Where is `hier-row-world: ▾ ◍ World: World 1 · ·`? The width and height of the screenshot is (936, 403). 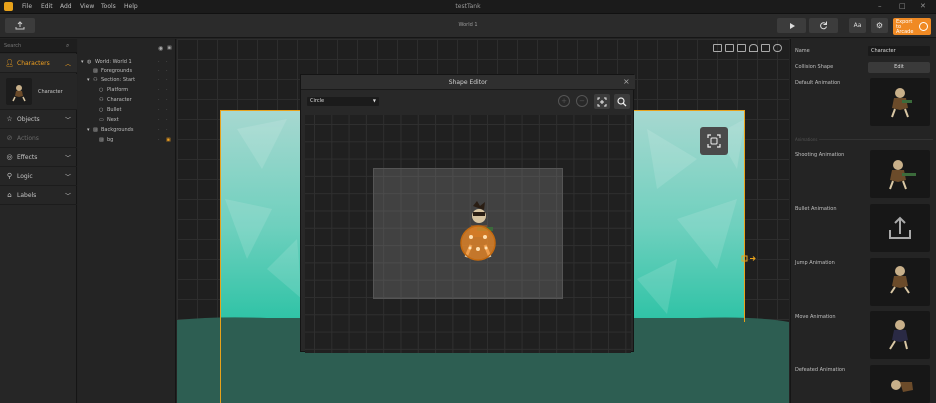 hier-row-world: ▾ ◍ World: World 1 · · is located at coordinates (127, 61).